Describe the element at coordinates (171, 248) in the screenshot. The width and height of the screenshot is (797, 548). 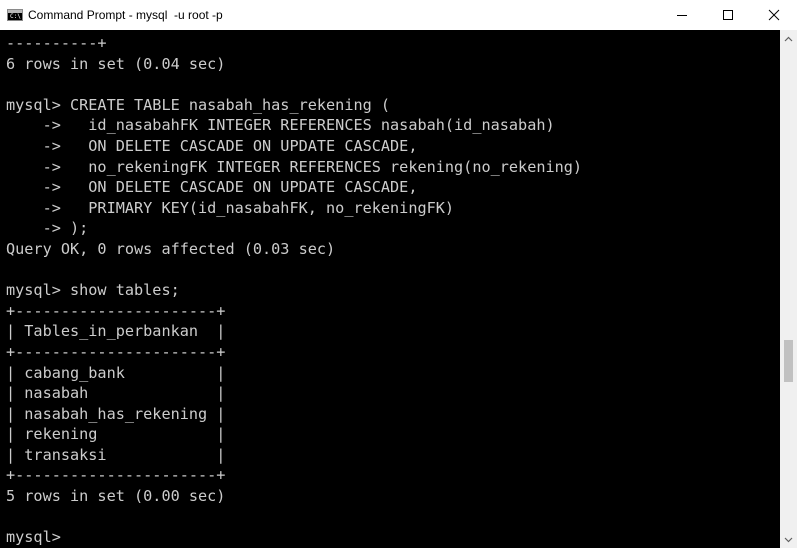
I see `terminal-line: Query OK, 0 rows affected (0.03 sec)` at that location.